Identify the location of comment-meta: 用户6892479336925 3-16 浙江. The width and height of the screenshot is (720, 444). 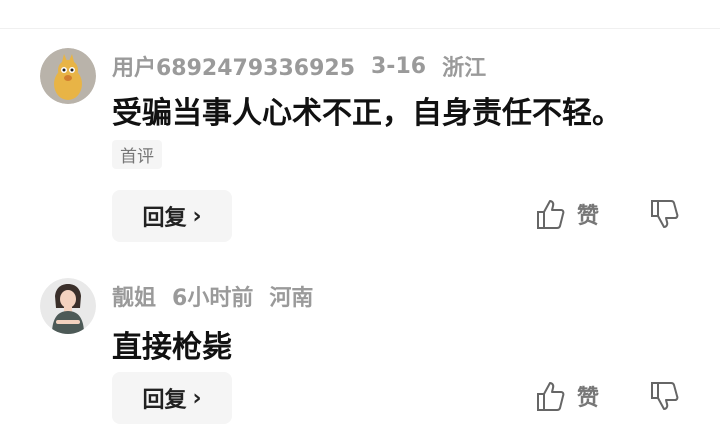
(299, 66).